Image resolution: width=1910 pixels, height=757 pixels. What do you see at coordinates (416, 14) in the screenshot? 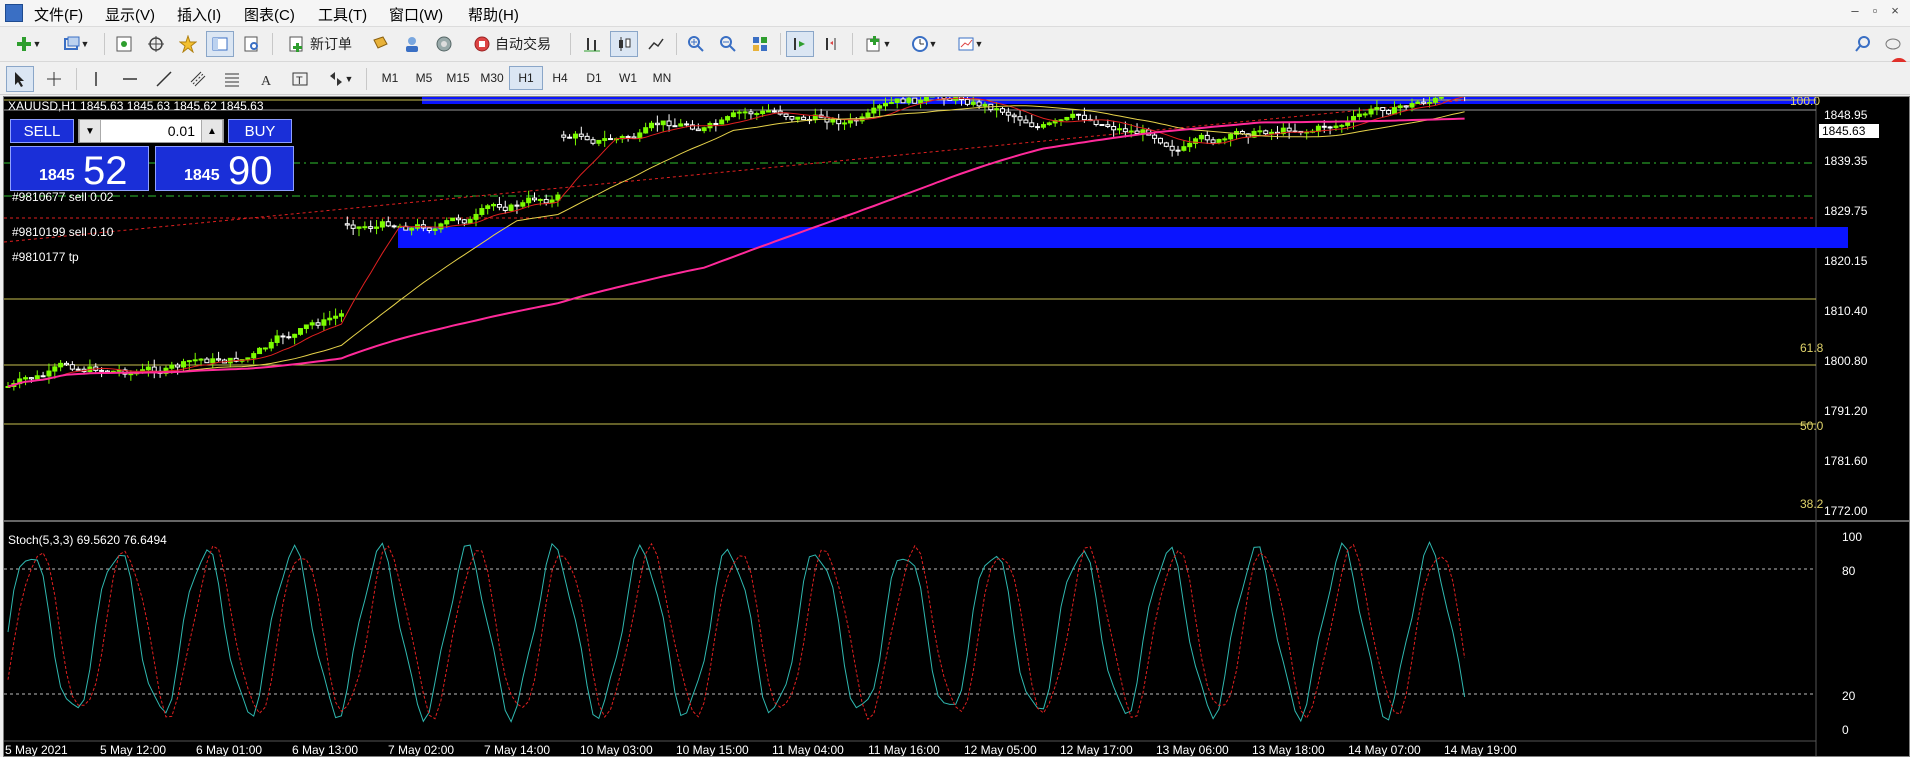
I see `menu-window: 窗口(W)` at bounding box center [416, 14].